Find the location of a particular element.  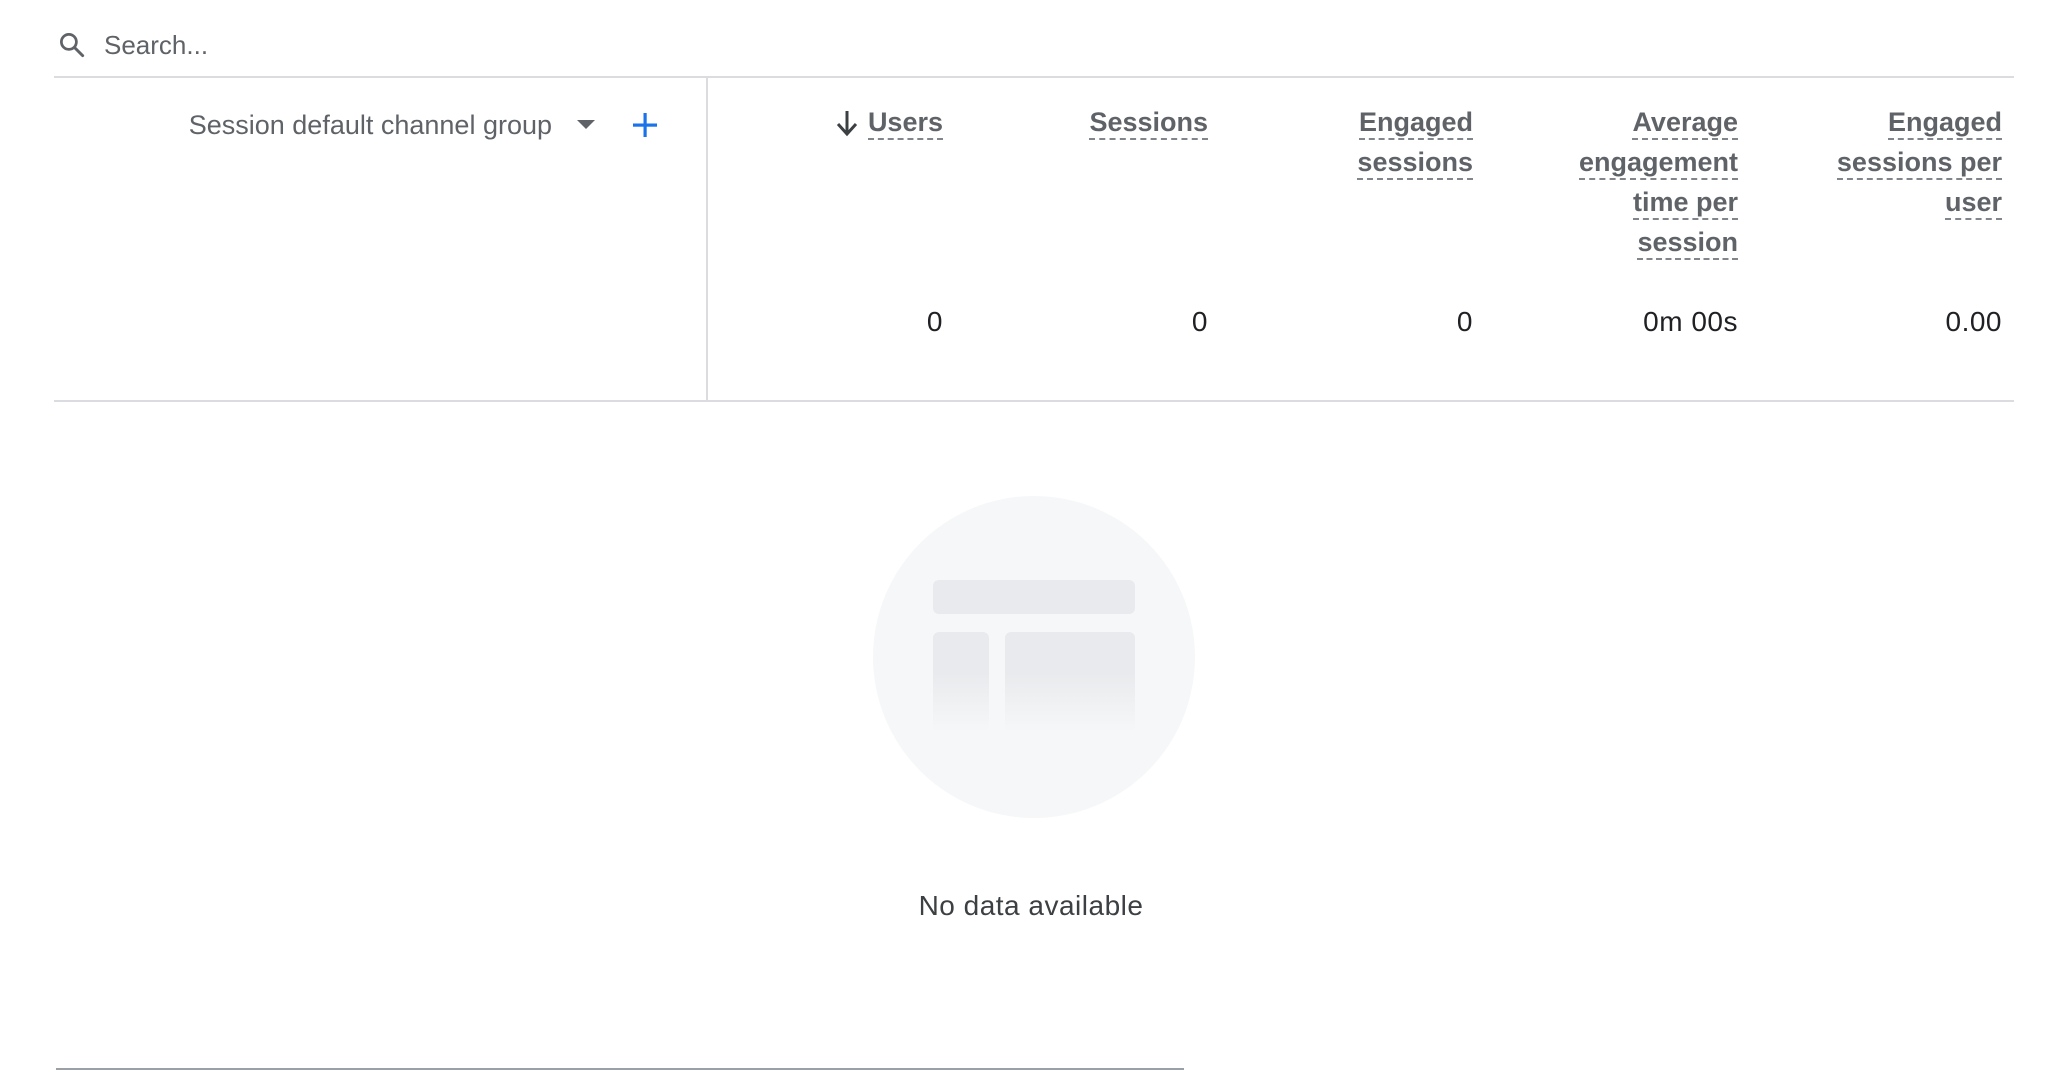

search-bar is located at coordinates (1034, 46).